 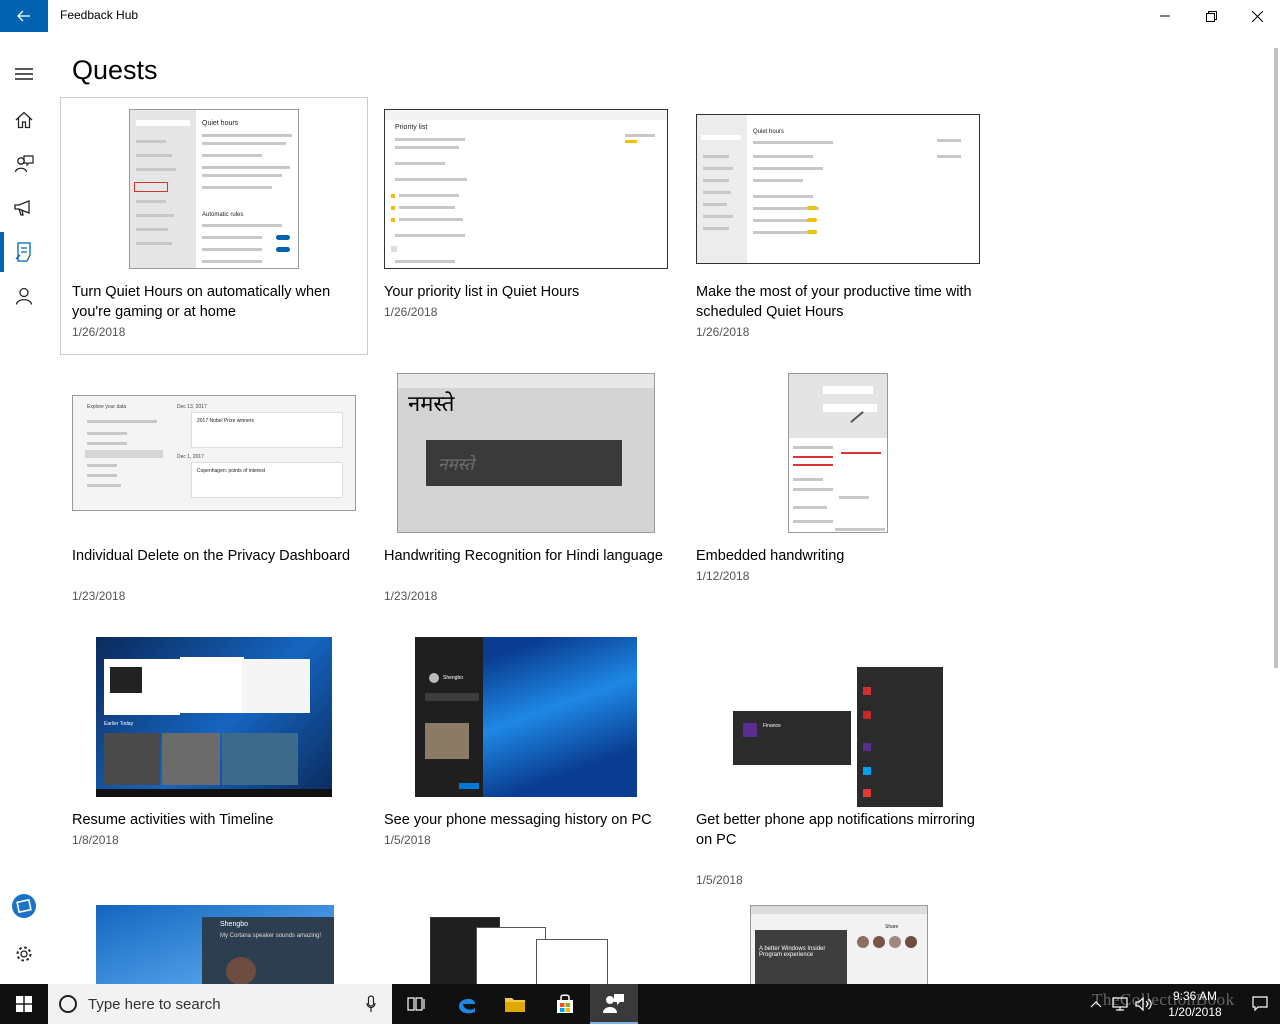 What do you see at coordinates (723, 576) in the screenshot?
I see `quest-date: 1/12/2018` at bounding box center [723, 576].